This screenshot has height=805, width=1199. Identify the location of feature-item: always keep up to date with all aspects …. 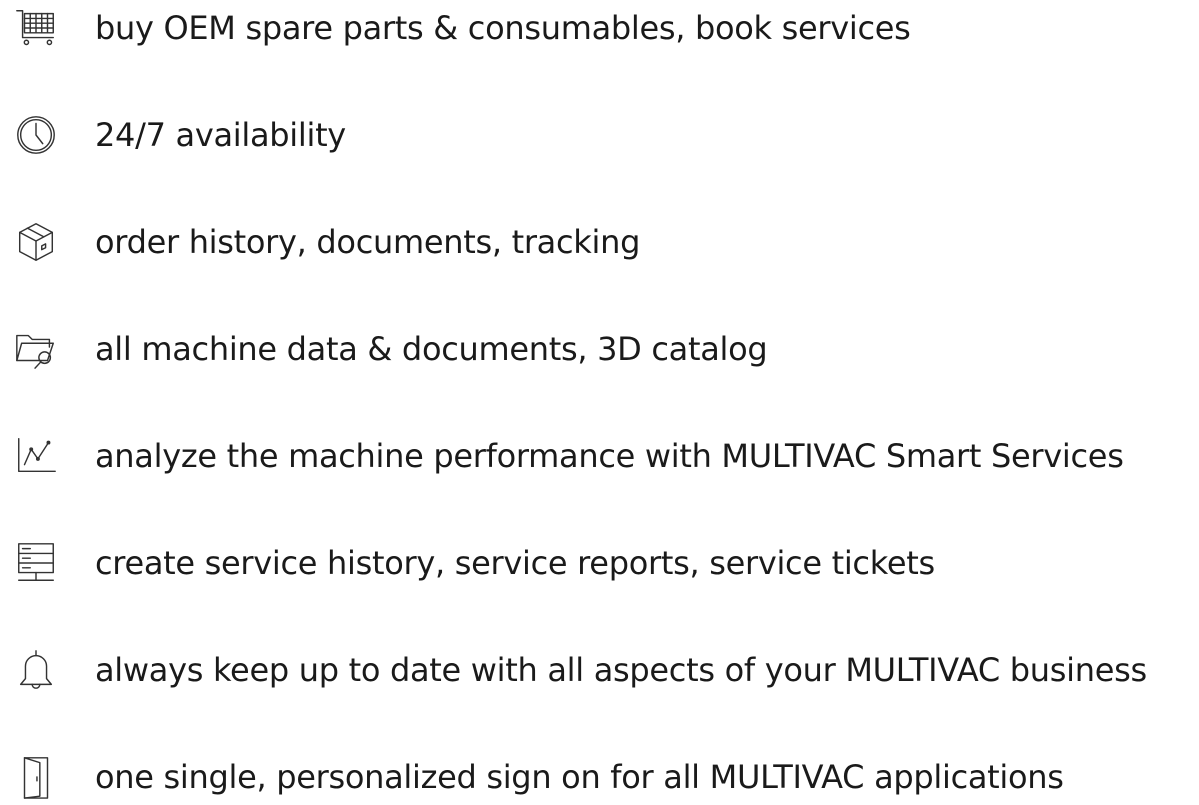
(599, 670).